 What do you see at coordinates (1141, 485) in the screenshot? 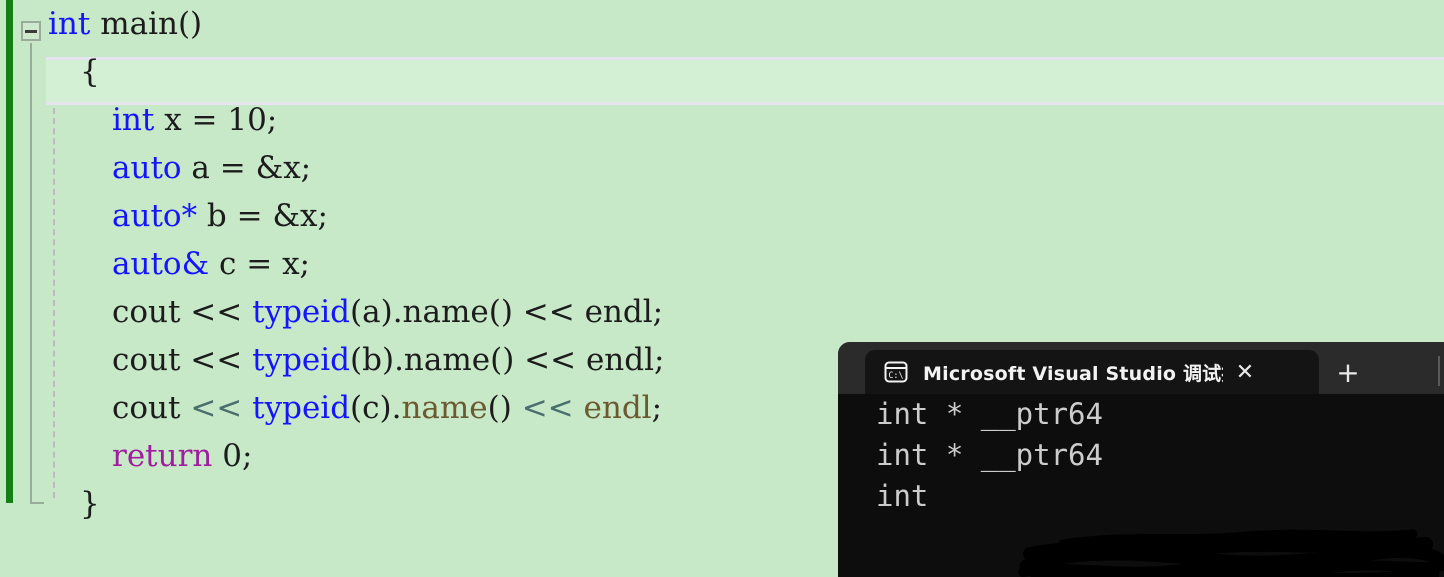
I see `terminal-output: int * __ptr64 int * __ptr64 int` at bounding box center [1141, 485].